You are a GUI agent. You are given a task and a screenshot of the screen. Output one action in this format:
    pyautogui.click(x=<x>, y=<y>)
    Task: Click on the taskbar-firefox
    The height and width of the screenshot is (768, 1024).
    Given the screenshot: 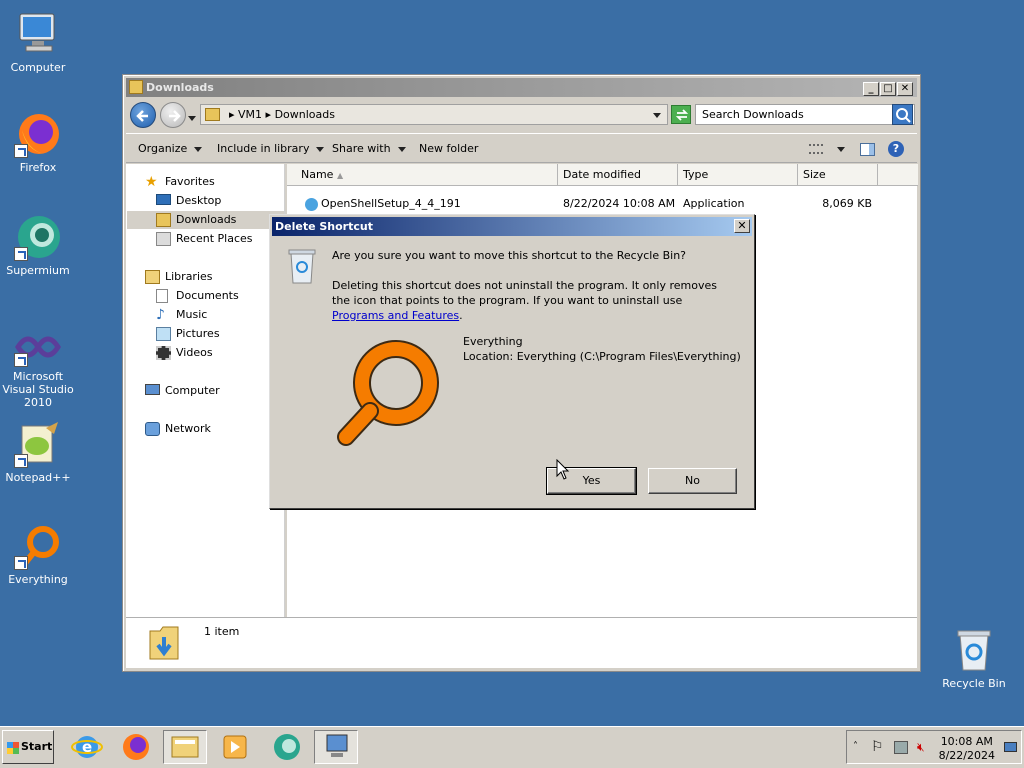 What is the action you would take?
    pyautogui.click(x=136, y=747)
    